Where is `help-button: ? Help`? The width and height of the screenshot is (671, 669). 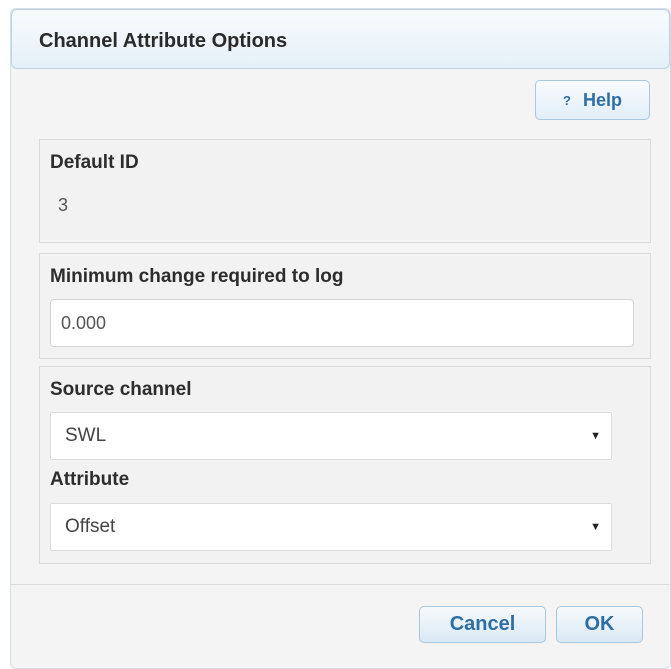 help-button: ? Help is located at coordinates (592, 100).